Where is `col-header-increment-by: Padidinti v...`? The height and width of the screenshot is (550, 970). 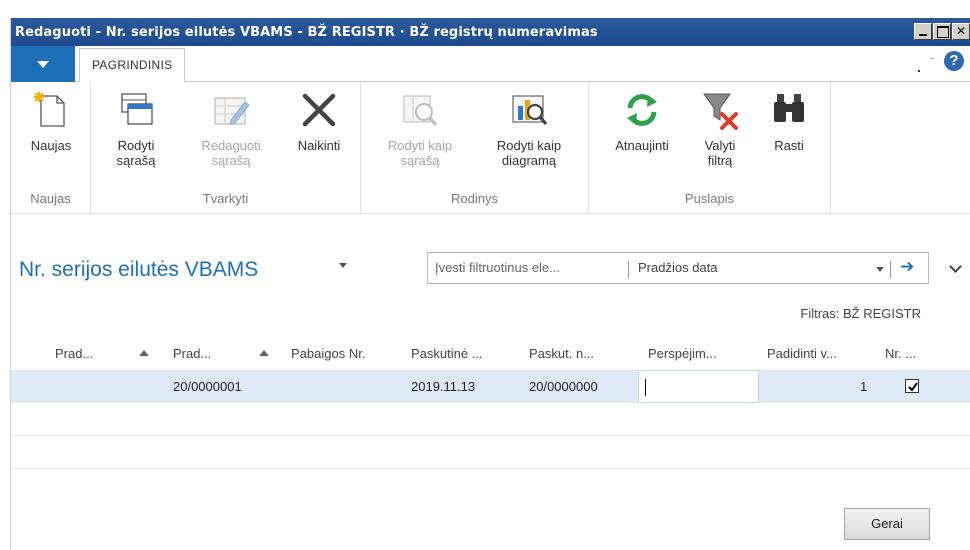 col-header-increment-by: Padidinti v... is located at coordinates (802, 353).